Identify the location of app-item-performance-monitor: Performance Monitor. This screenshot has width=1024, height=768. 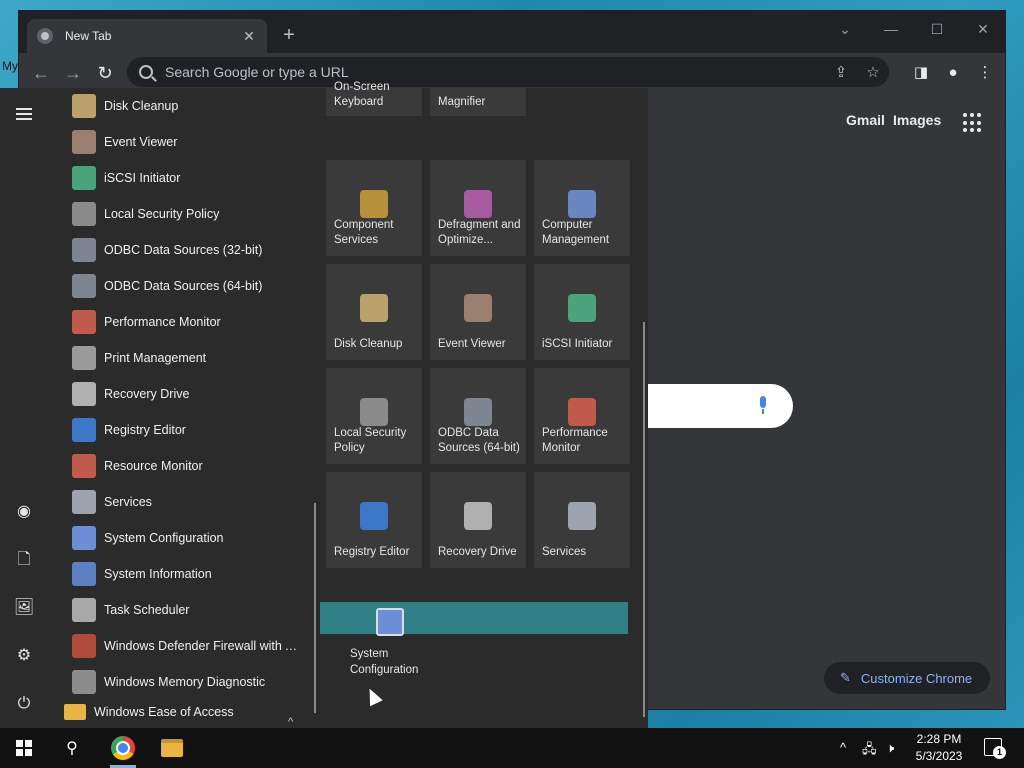
(183, 322).